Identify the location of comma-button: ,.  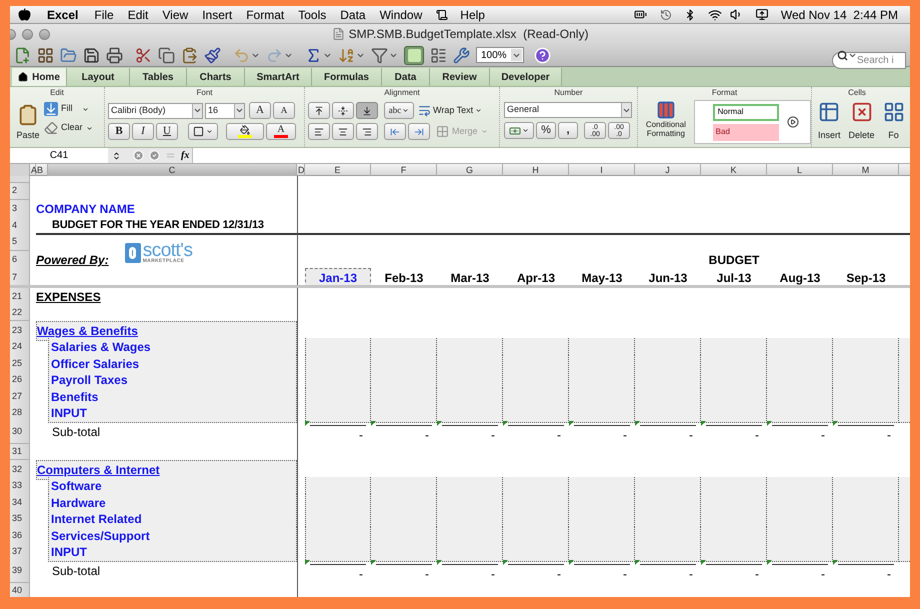
(568, 130).